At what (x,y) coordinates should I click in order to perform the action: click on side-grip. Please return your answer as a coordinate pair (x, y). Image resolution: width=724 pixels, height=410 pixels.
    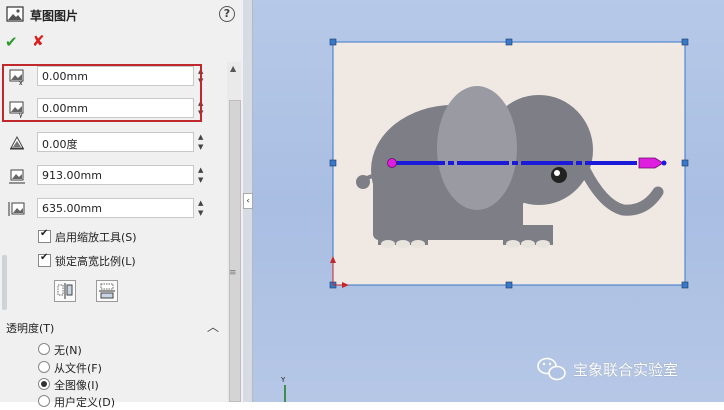
    Looking at the image, I should click on (4, 282).